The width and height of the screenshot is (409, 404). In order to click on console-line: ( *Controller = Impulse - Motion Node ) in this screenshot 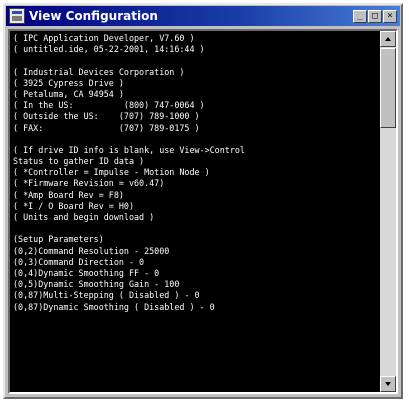, I will do `click(111, 172)`.